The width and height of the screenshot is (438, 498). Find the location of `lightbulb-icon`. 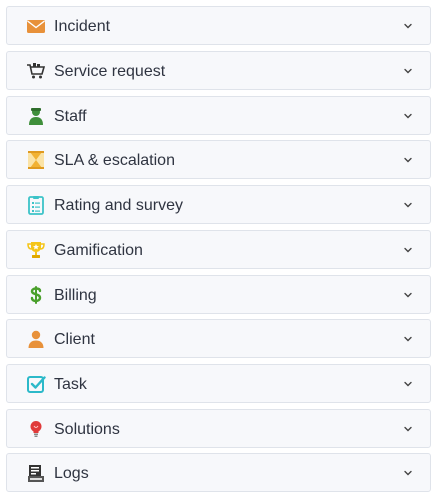

lightbulb-icon is located at coordinates (36, 429).